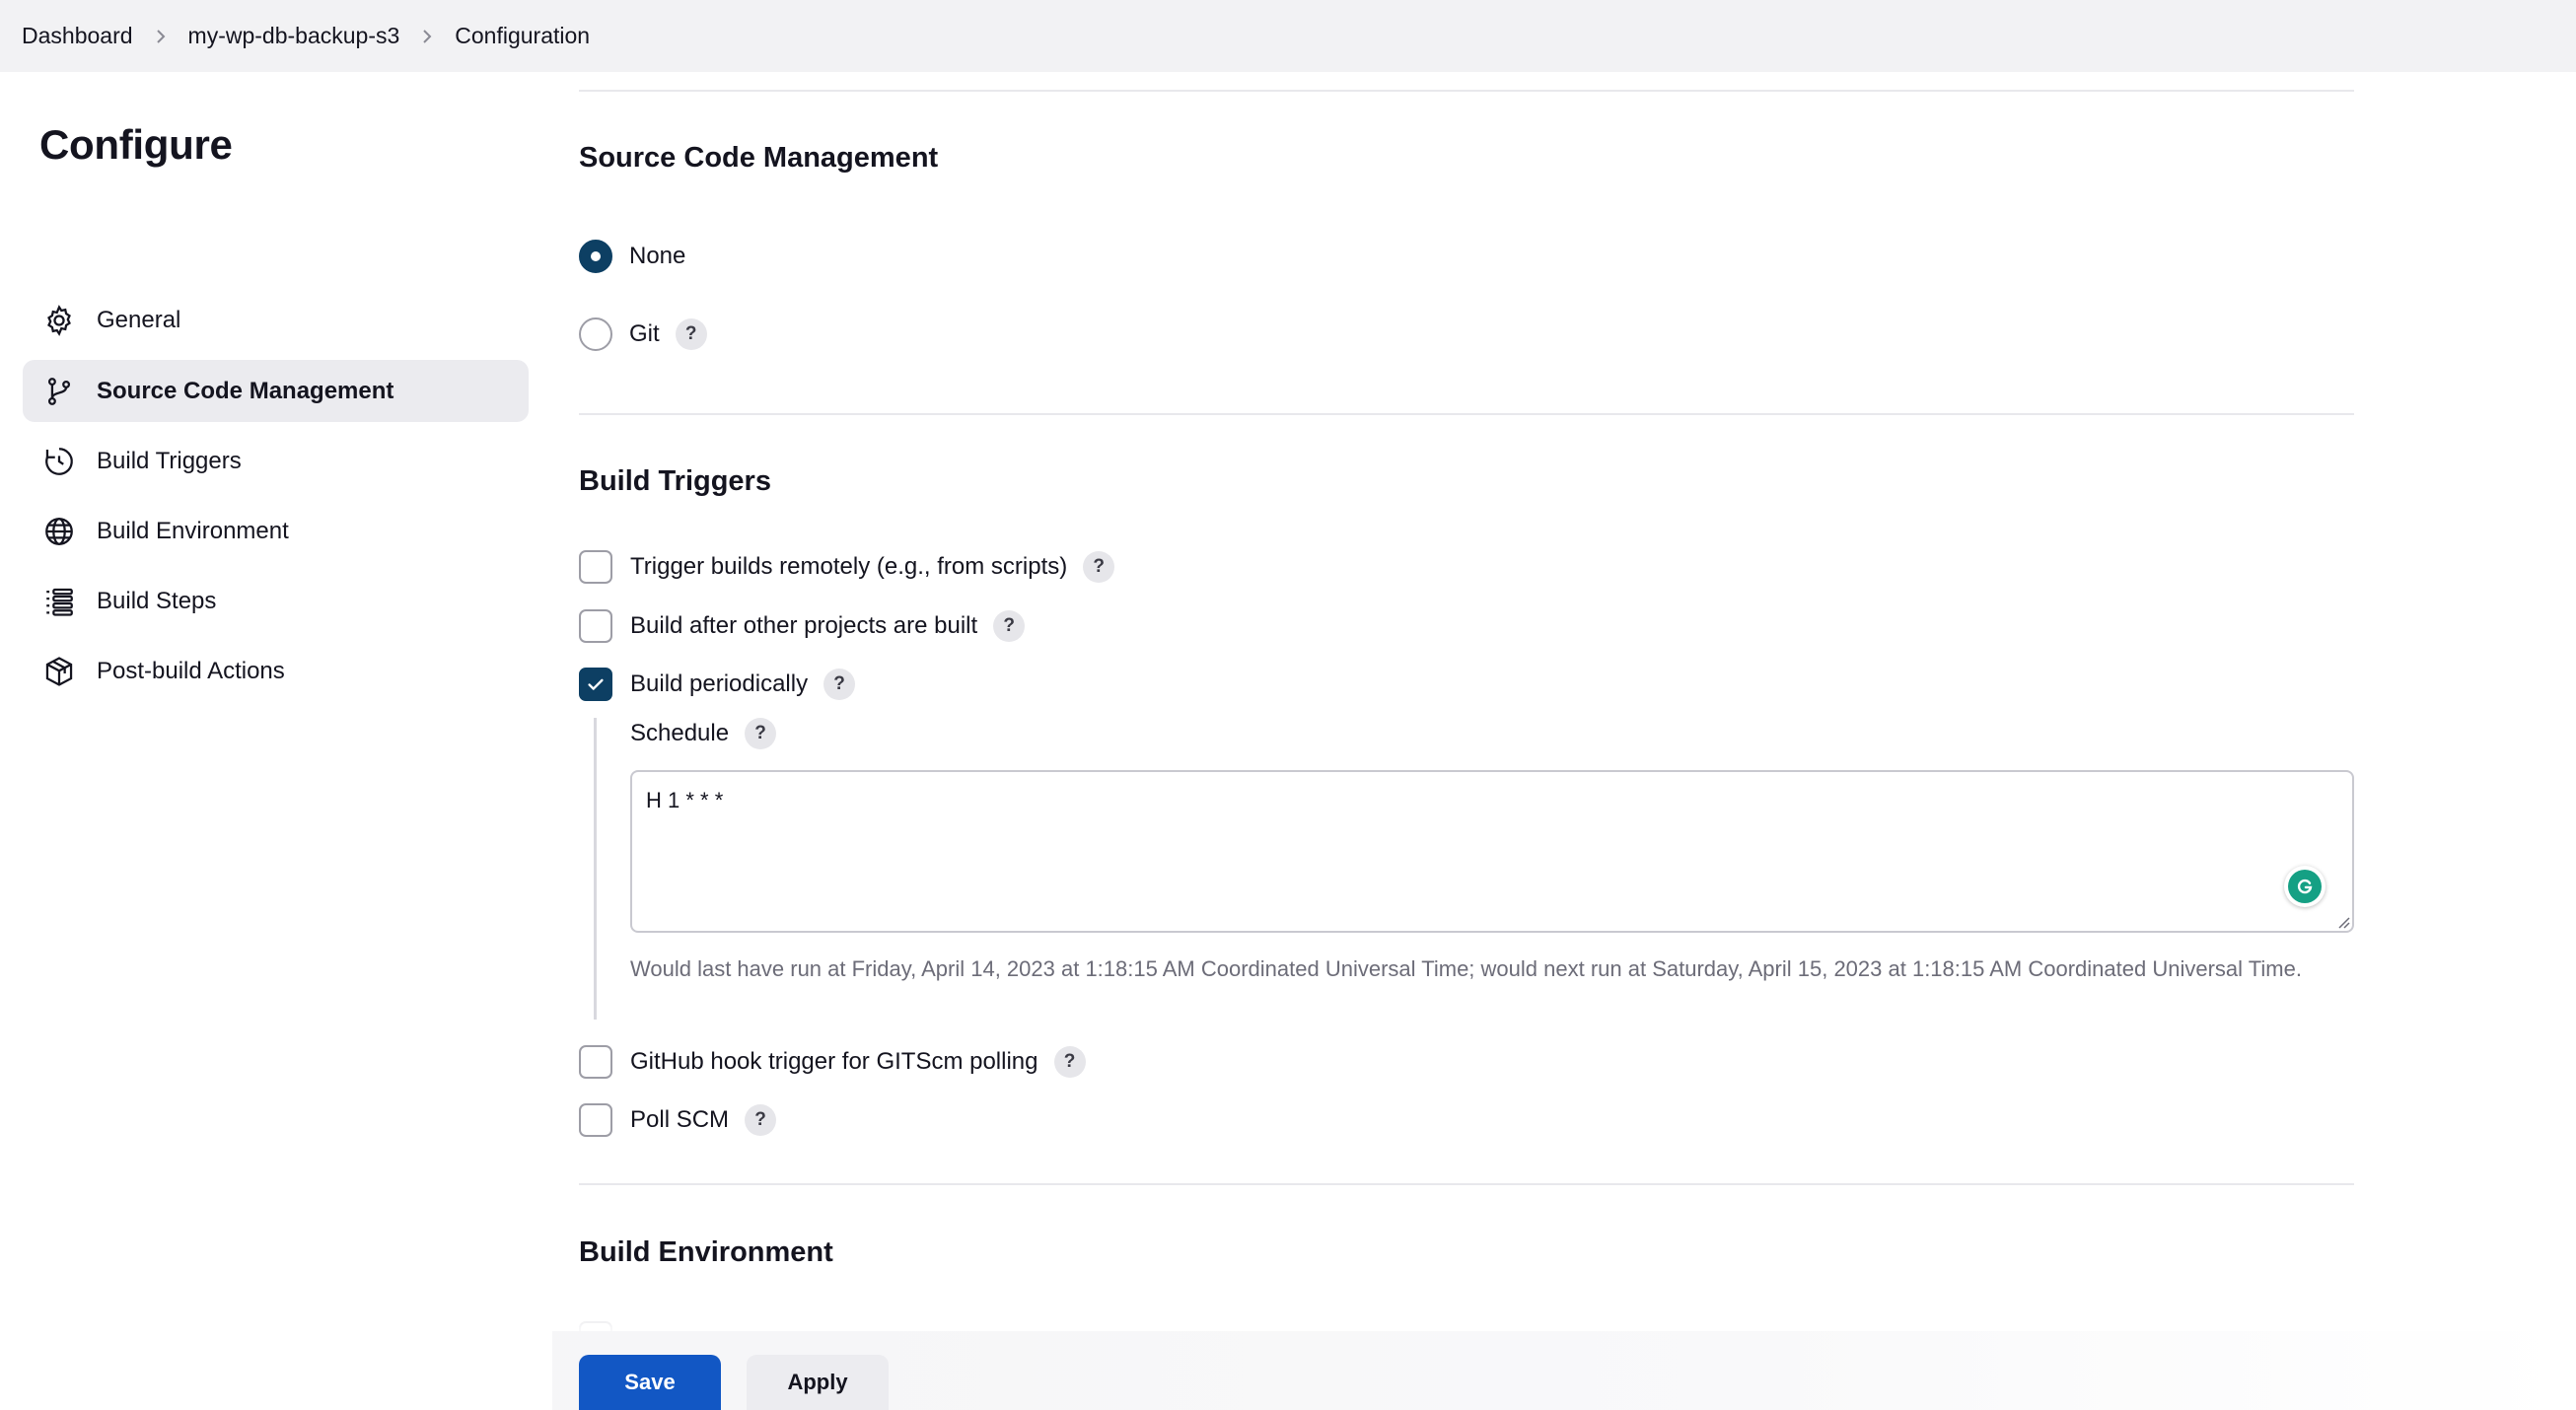  Describe the element at coordinates (595, 626) in the screenshot. I see `trigger-after-other-checkbox` at that location.